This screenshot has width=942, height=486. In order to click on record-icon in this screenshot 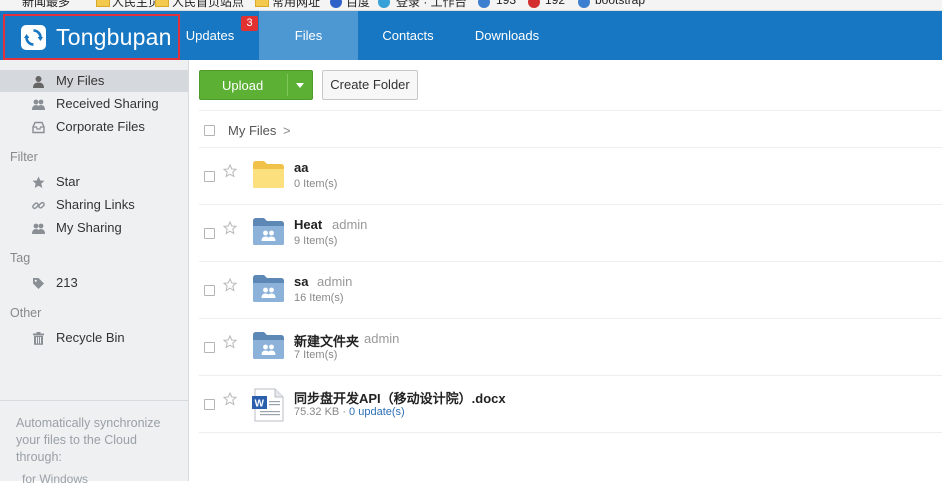, I will do `click(534, 4)`.